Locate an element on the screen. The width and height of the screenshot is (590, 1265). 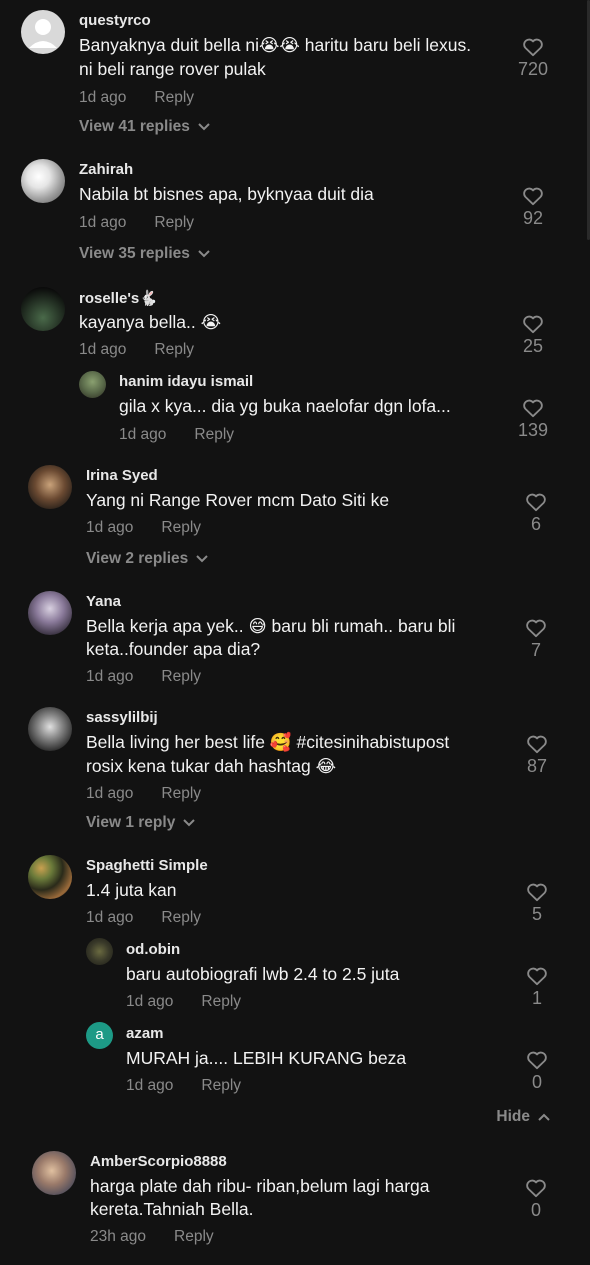
like-button: 6 is located at coordinates (536, 513).